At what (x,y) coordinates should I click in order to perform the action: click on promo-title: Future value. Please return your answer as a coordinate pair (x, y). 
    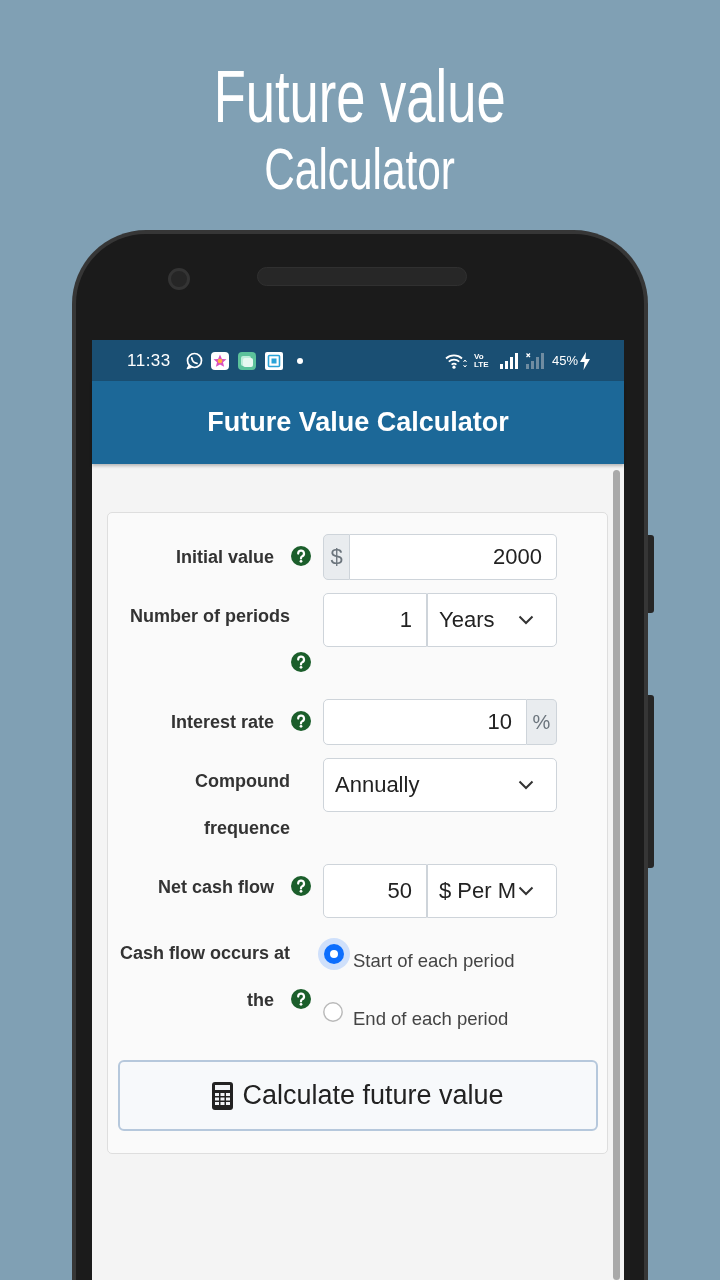
    Looking at the image, I should click on (360, 97).